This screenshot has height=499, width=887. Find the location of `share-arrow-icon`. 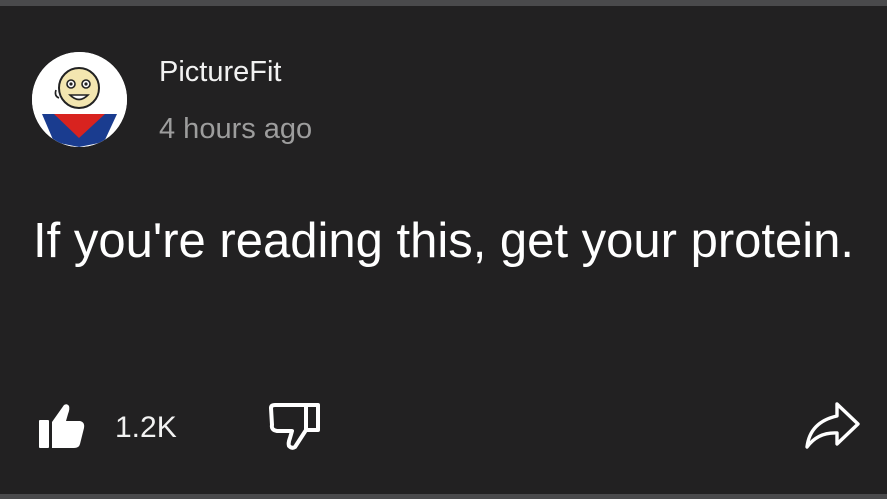

share-arrow-icon is located at coordinates (832, 425).